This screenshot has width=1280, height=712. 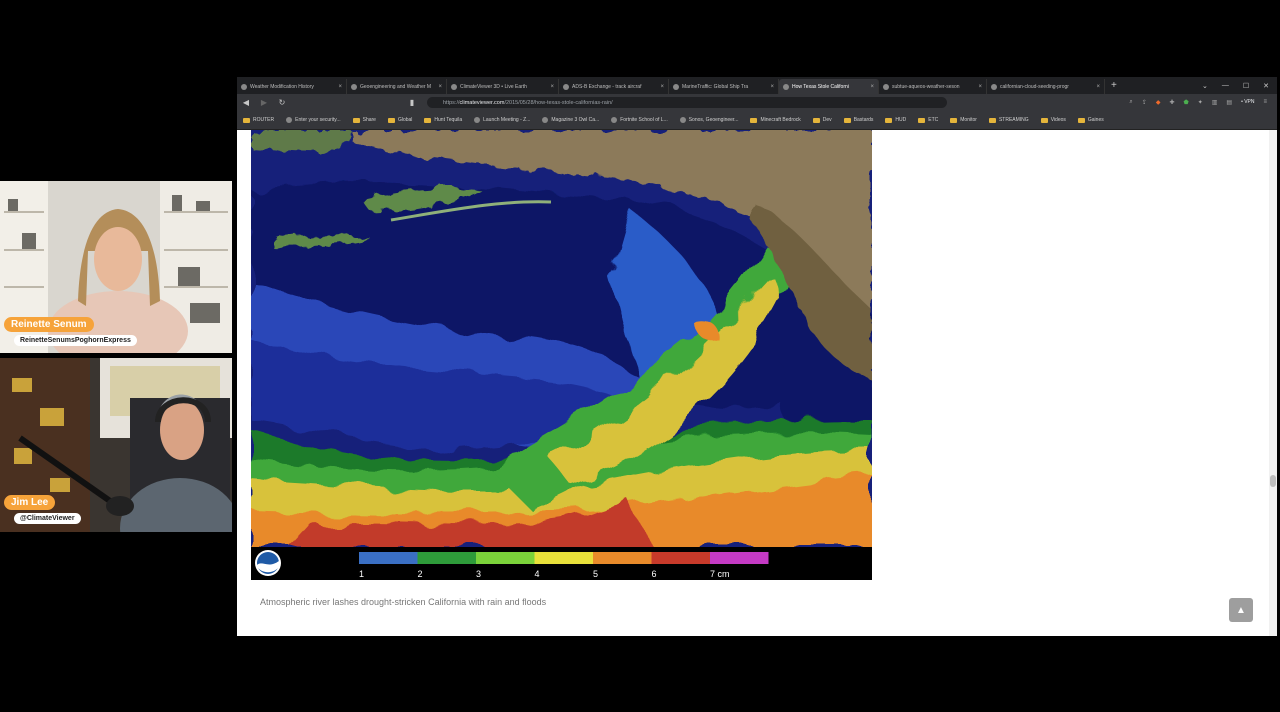 I want to click on bookmark-item: ROUTER, so click(x=258, y=120).